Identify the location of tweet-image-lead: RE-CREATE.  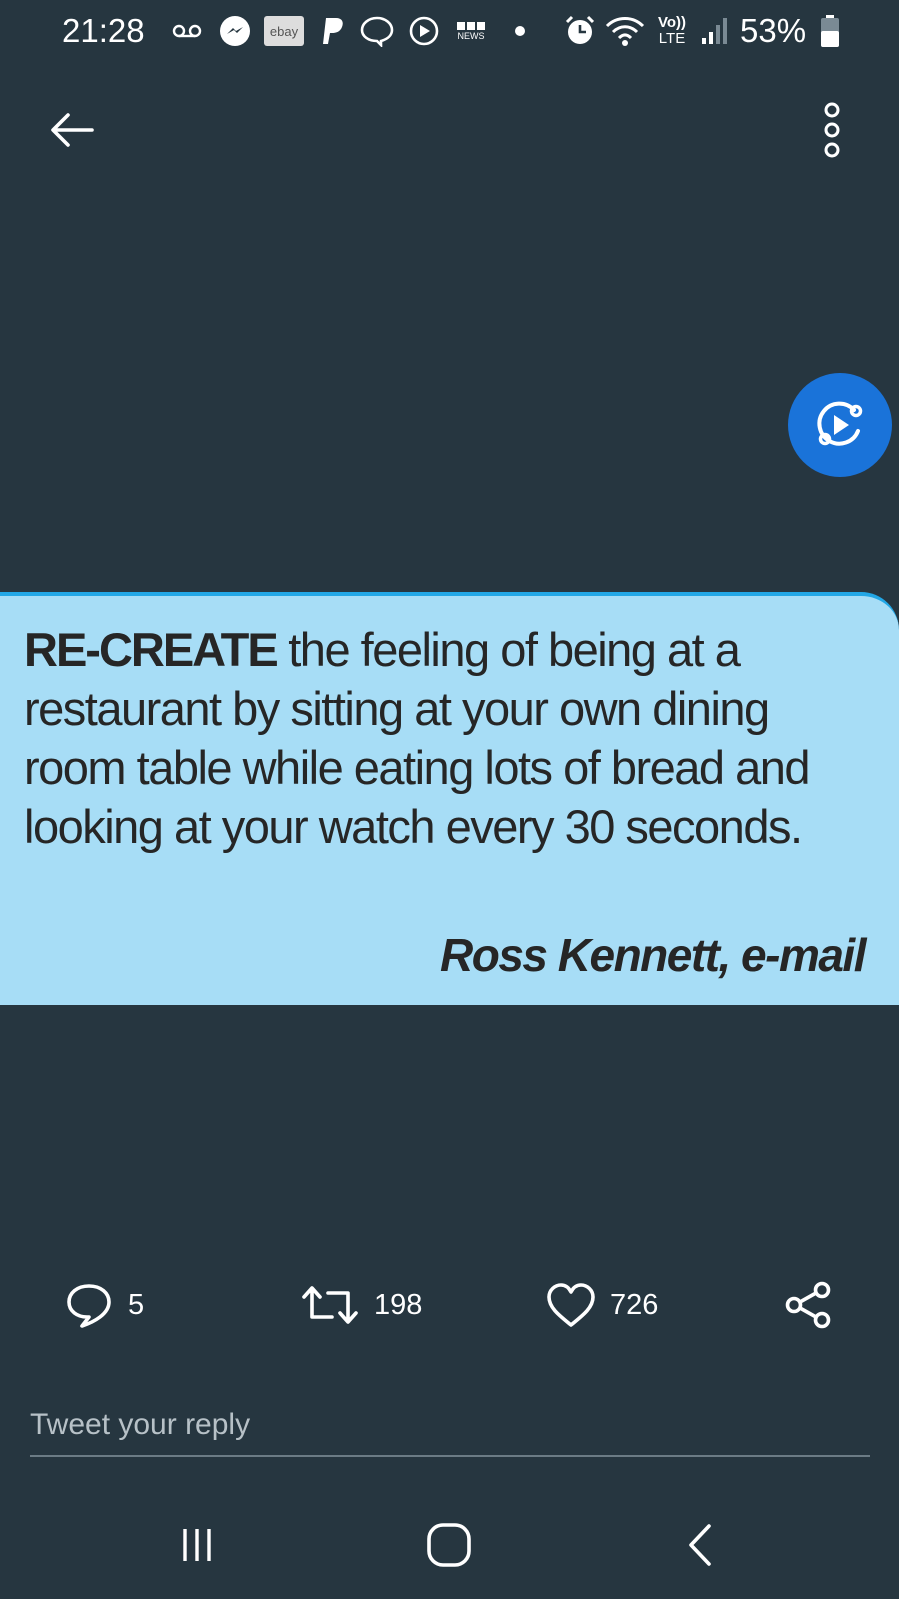
(151, 649).